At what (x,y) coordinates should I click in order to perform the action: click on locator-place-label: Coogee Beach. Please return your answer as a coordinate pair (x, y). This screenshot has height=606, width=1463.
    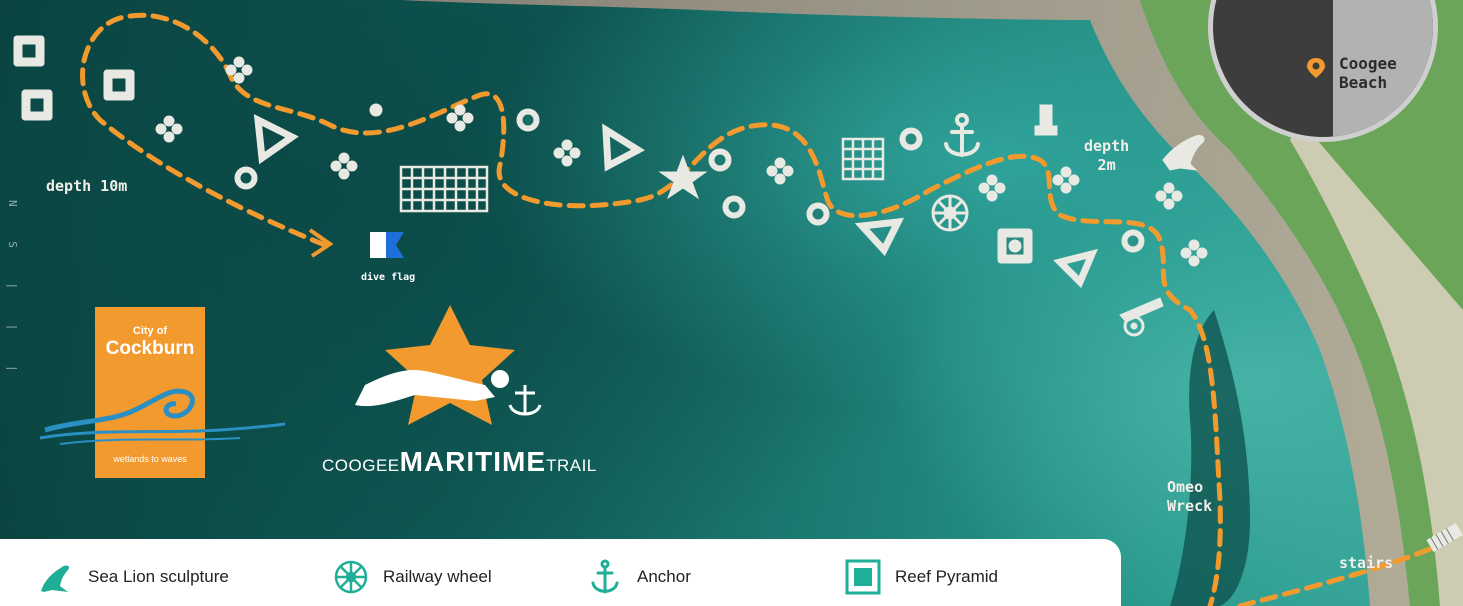
    Looking at the image, I should click on (1368, 73).